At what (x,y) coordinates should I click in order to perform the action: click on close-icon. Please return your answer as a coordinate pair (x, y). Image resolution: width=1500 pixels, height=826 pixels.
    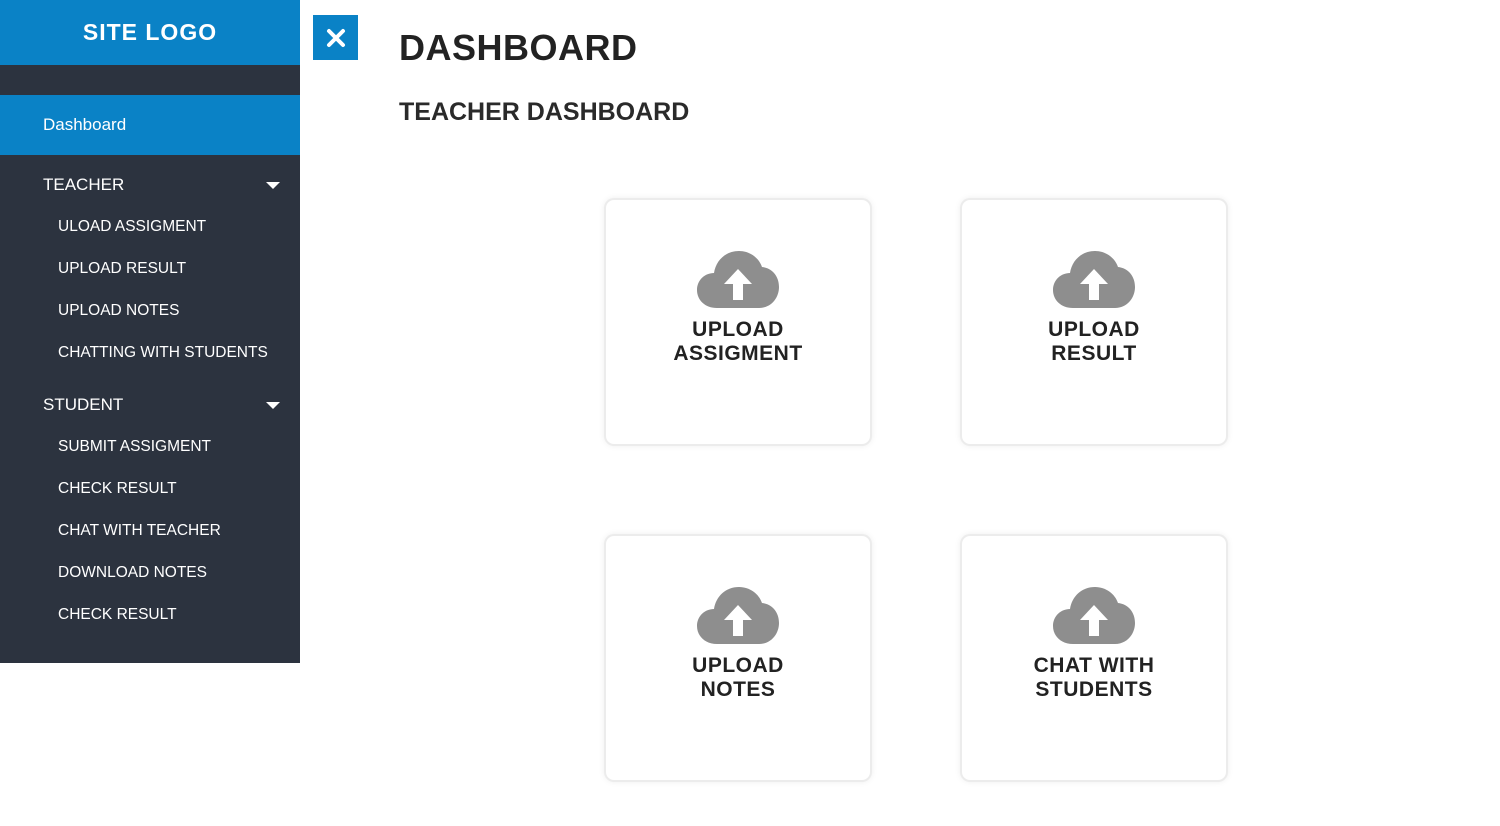
    Looking at the image, I should click on (335, 37).